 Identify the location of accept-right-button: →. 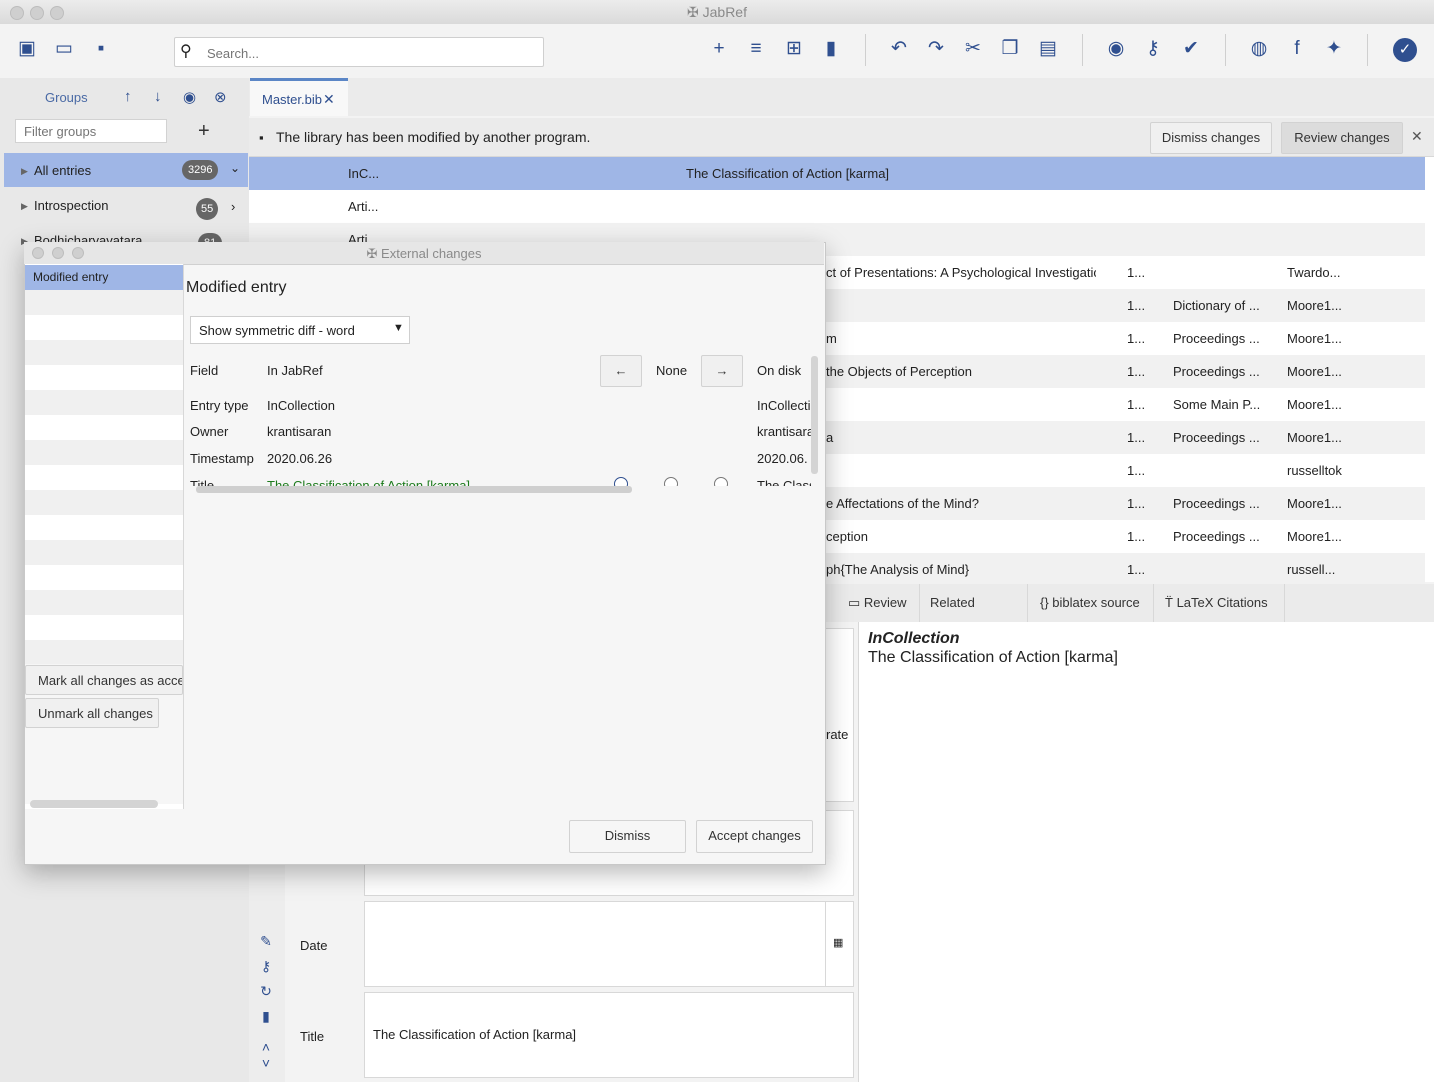
(722, 371).